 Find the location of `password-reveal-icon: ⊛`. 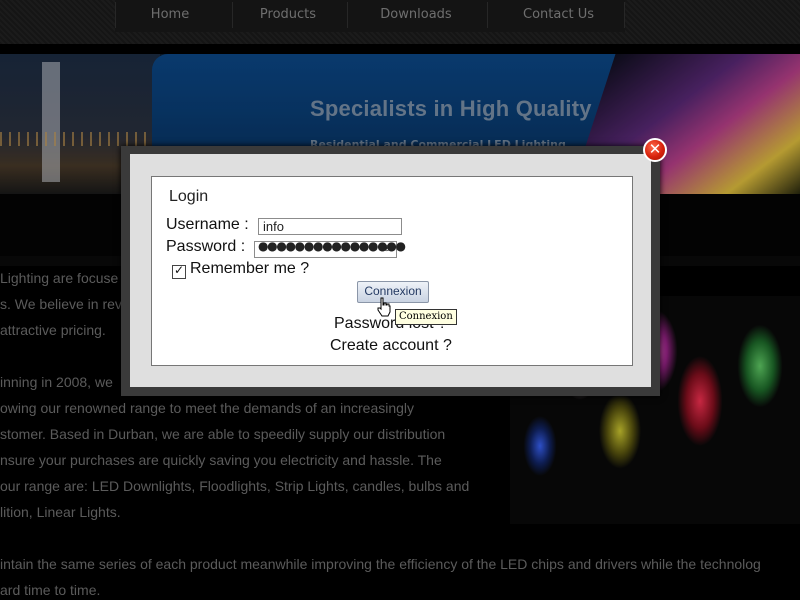

password-reveal-icon: ⊛ is located at coordinates (388, 249).